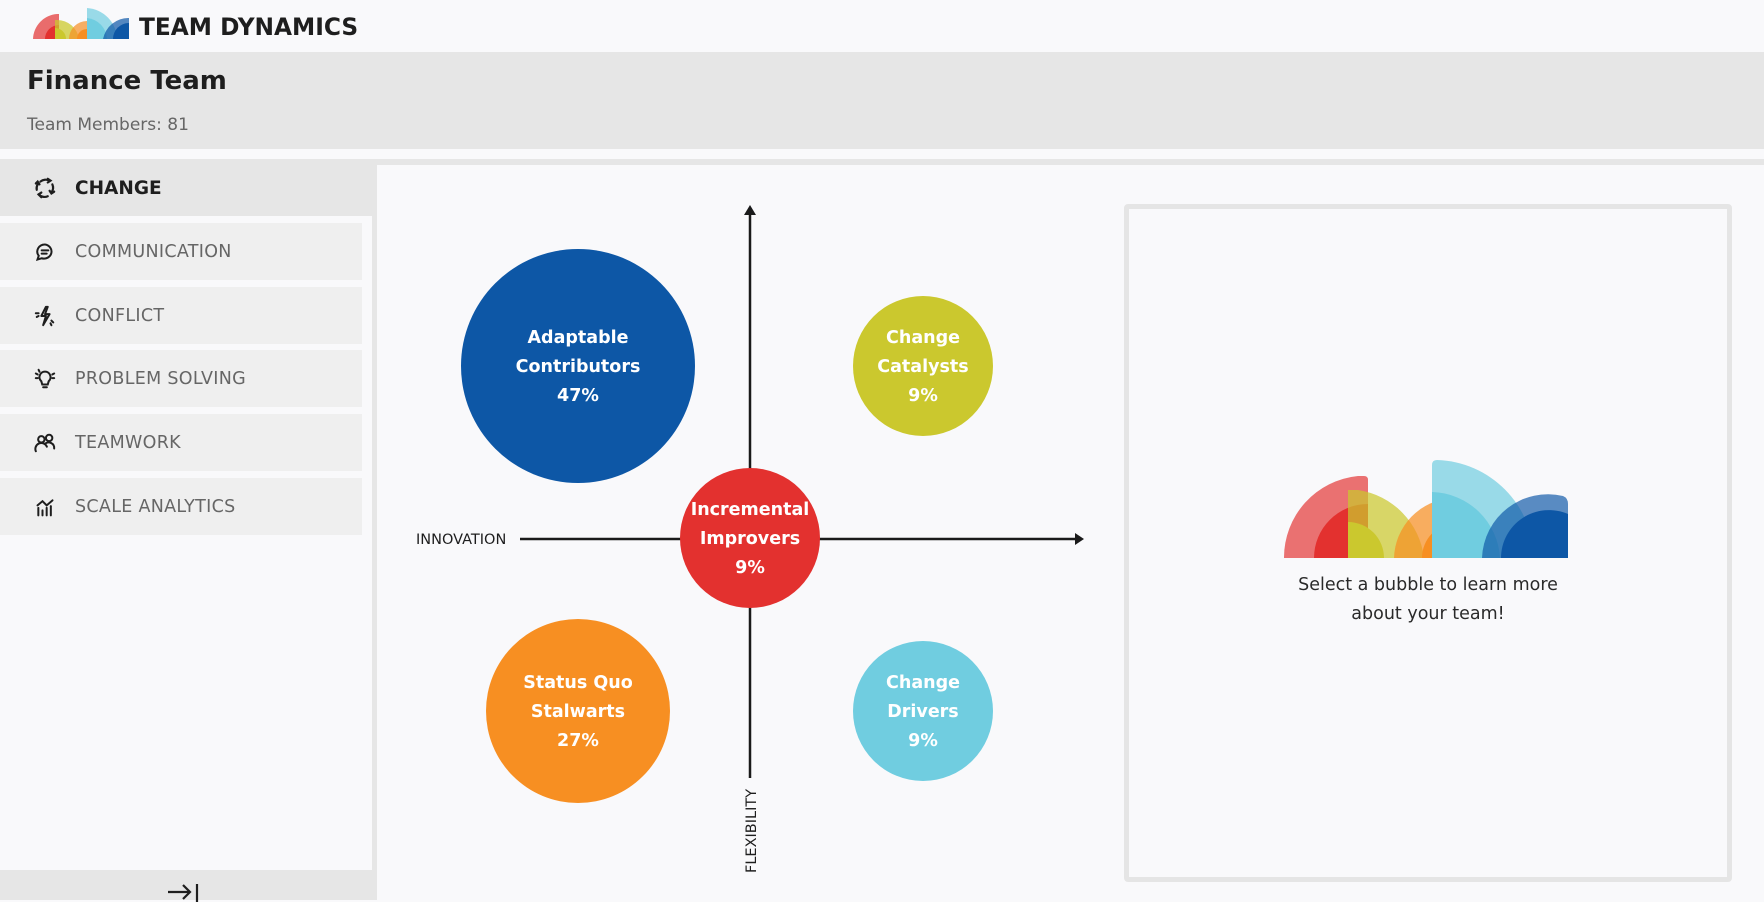  What do you see at coordinates (578, 741) in the screenshot?
I see `bubble-percent-label: 27%` at bounding box center [578, 741].